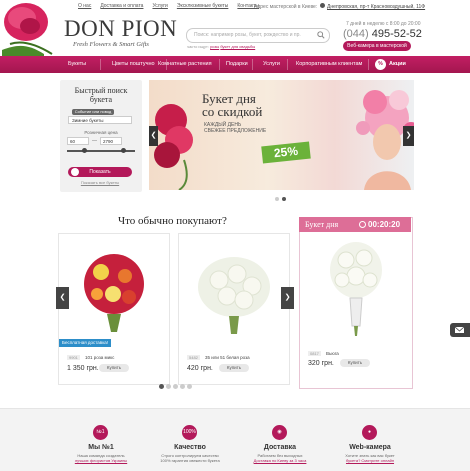 Image resolution: width=470 pixels, height=471 pixels. Describe the element at coordinates (198, 46) in the screenshot. I see `often-searched-label: часто ищут:` at that location.